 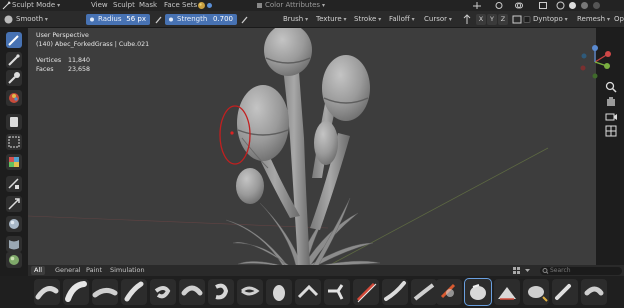 I want to click on brush-thumb-draw-sharp-icon, so click(x=76, y=292).